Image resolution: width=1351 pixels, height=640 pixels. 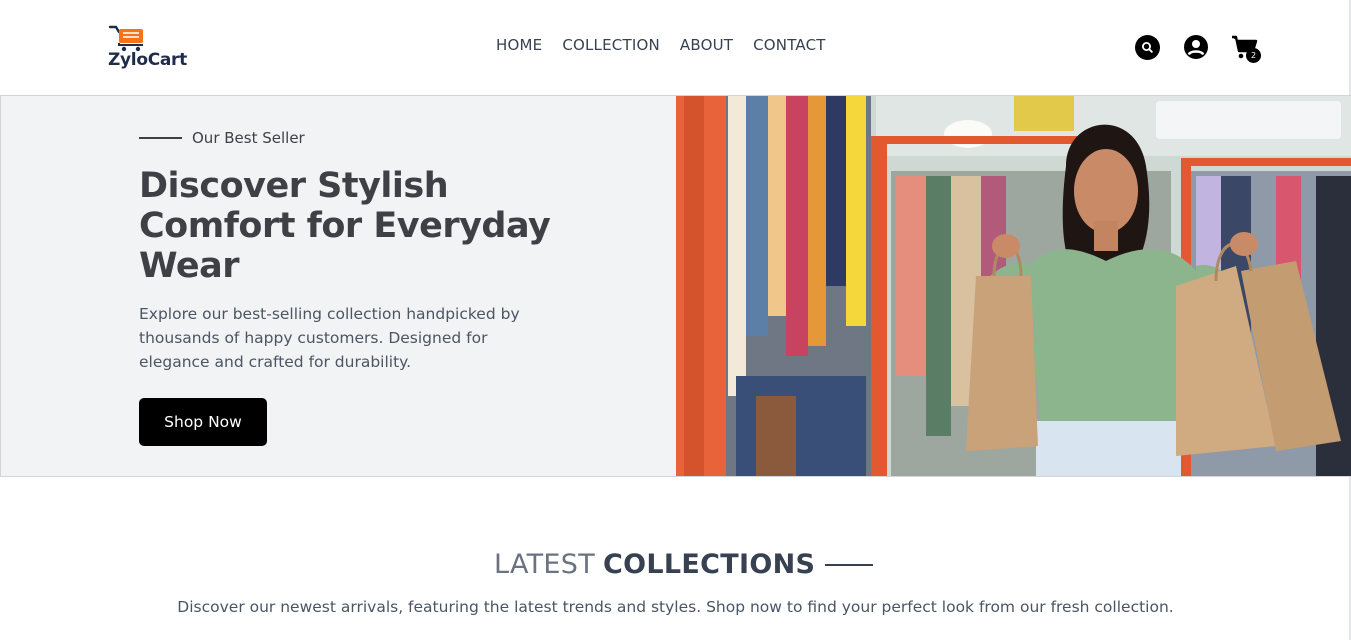 What do you see at coordinates (545, 564) in the screenshot?
I see `latest-title-light: LATEST` at bounding box center [545, 564].